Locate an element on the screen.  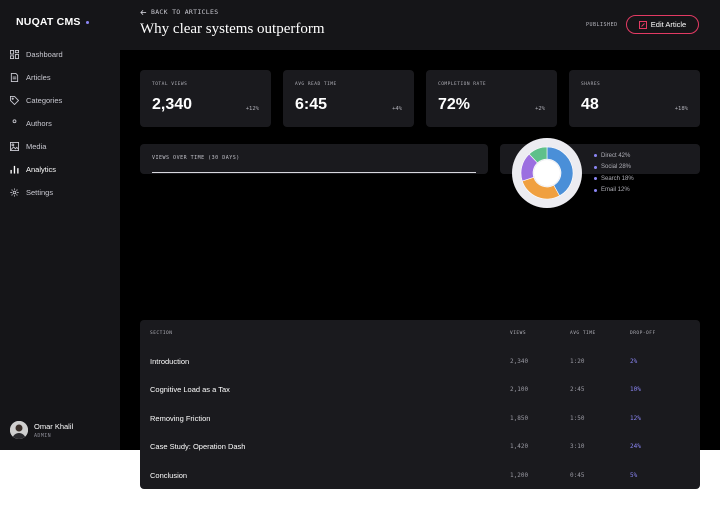
views-chart-label: VIEWS OVER TIME (30 DAYS) is located at coordinates (196, 158).